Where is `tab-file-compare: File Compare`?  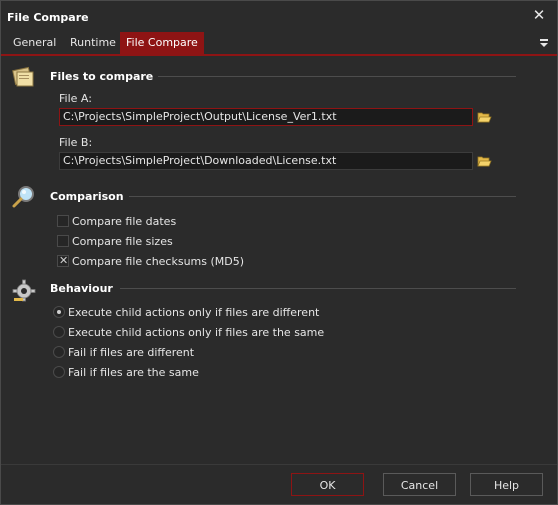
tab-file-compare: File Compare is located at coordinates (162, 43).